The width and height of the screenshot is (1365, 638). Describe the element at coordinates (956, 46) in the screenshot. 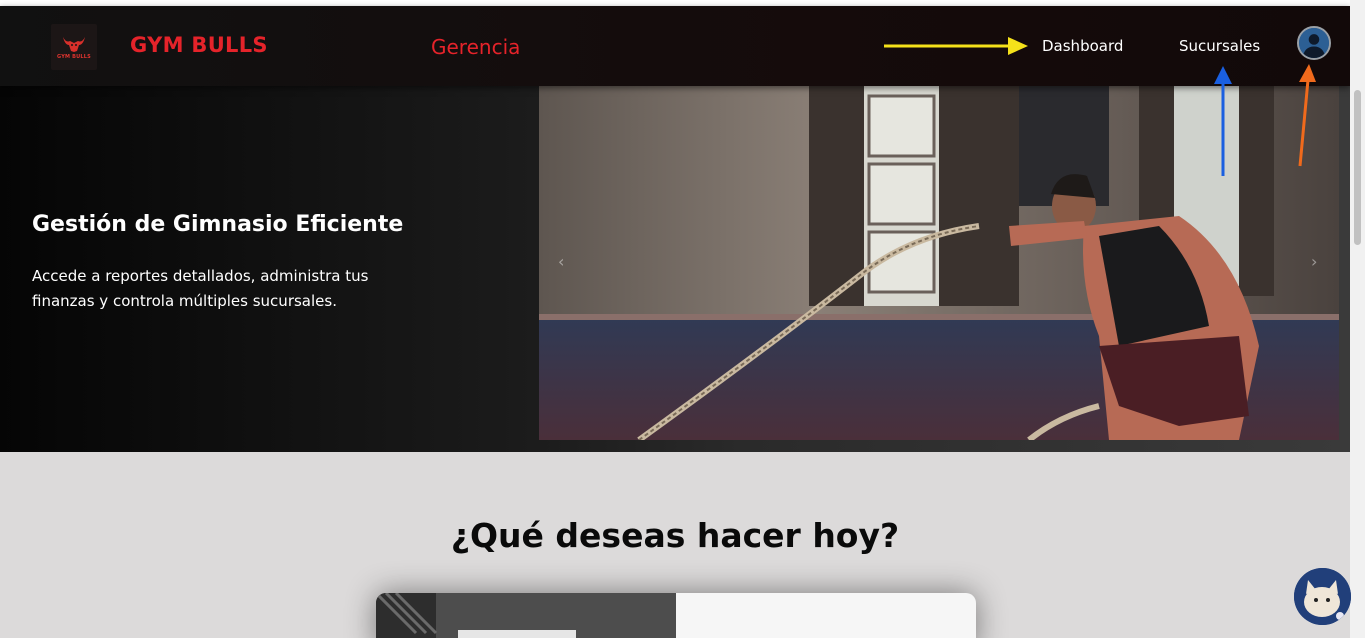

I see `yellow-arrow-annotation` at that location.